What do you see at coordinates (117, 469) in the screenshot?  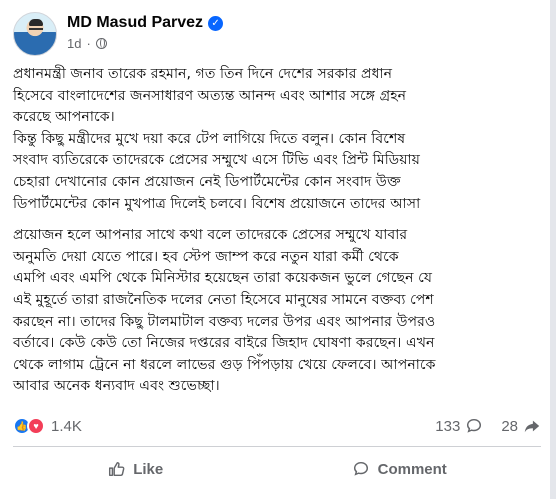 I see `thumbs-up-icon` at bounding box center [117, 469].